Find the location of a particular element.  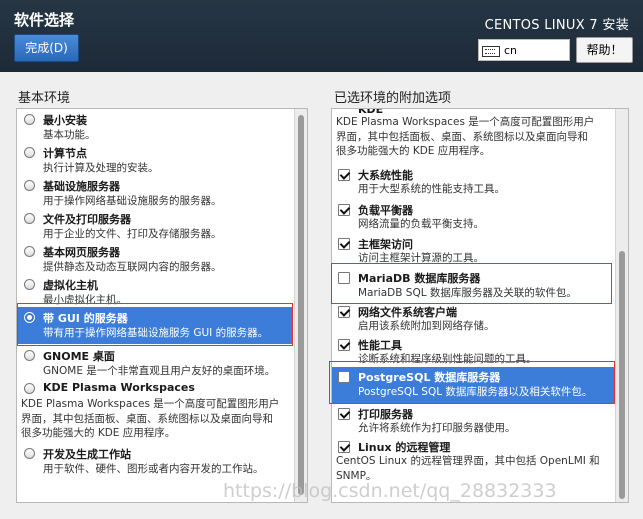

env-option-dev-workstation: 开发及生成工作站 用于软件、硬件、图形或者内容开发的工作站。 is located at coordinates (155, 461).